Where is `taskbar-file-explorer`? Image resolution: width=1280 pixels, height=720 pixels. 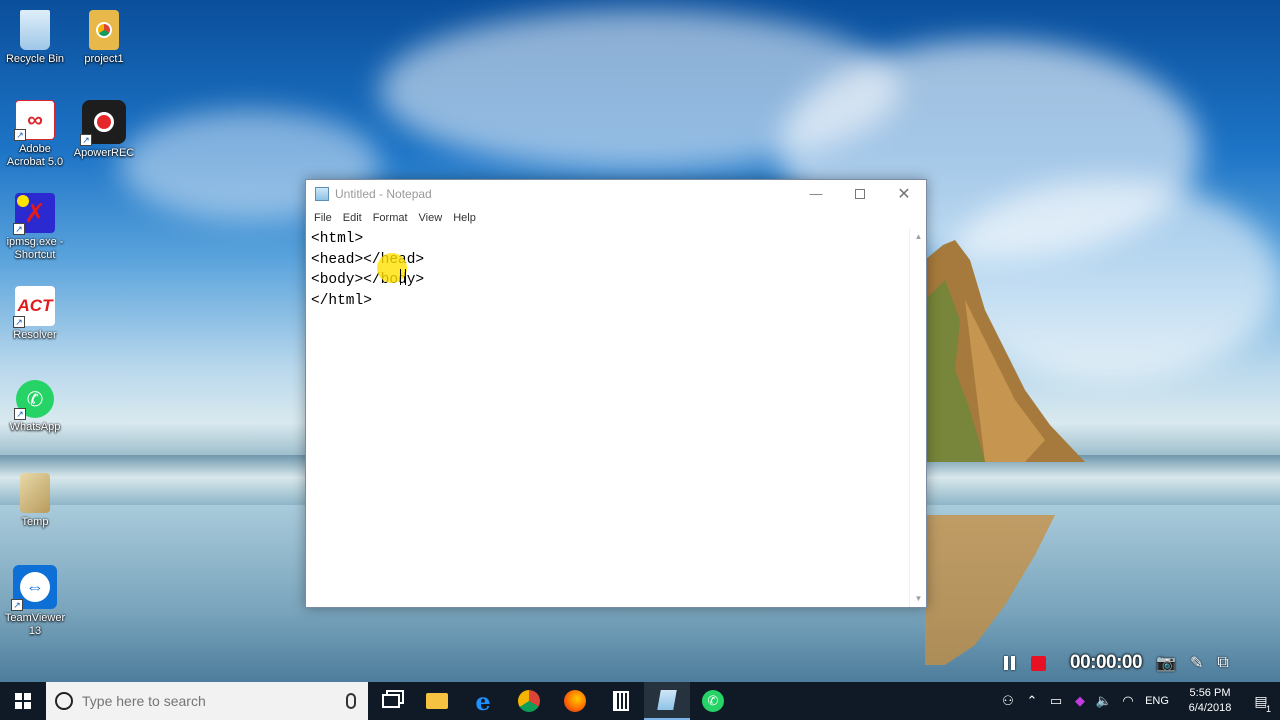 taskbar-file-explorer is located at coordinates (437, 701).